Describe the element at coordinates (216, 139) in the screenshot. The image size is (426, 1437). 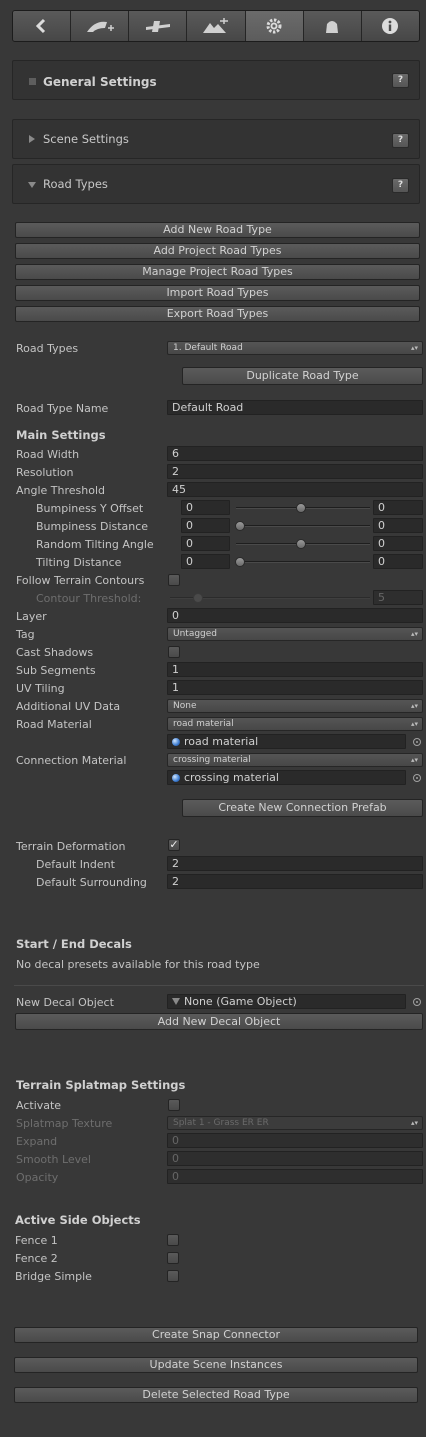
I see `scene-settings-panel: Scene Settings ?` at that location.